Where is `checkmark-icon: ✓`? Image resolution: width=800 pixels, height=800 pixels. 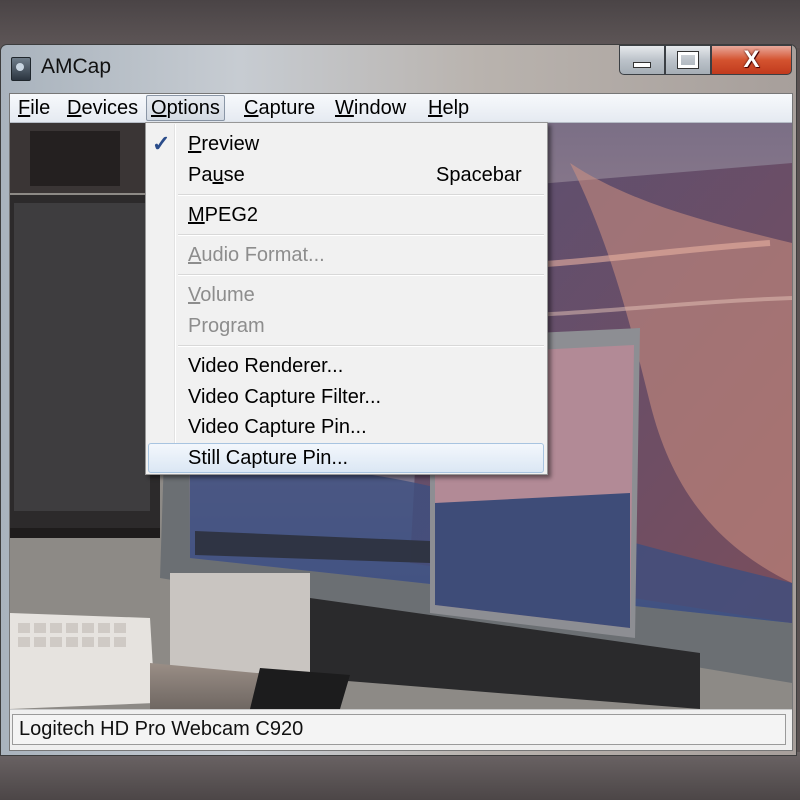
checkmark-icon: ✓ is located at coordinates (161, 143).